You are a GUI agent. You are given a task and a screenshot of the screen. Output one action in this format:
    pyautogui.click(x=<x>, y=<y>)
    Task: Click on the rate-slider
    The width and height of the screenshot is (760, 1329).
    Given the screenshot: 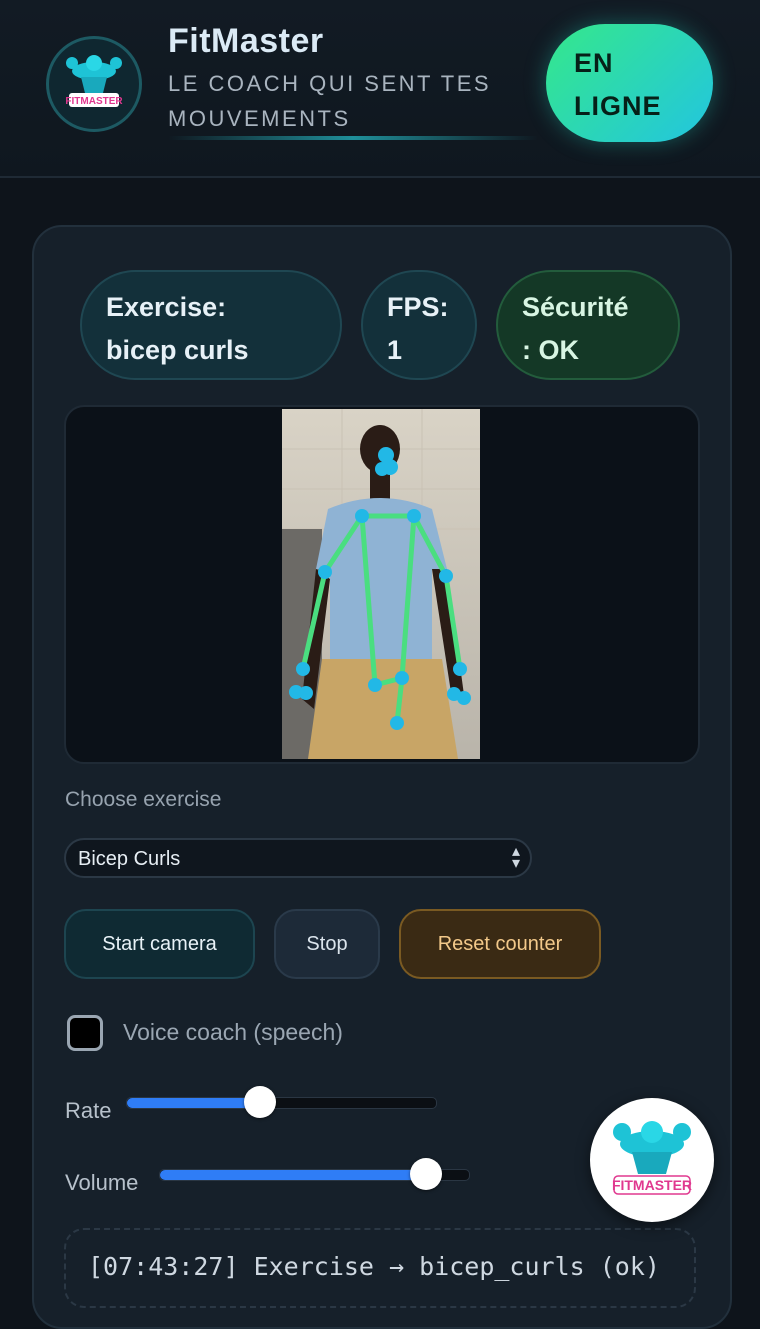 What is the action you would take?
    pyautogui.click(x=281, y=1102)
    